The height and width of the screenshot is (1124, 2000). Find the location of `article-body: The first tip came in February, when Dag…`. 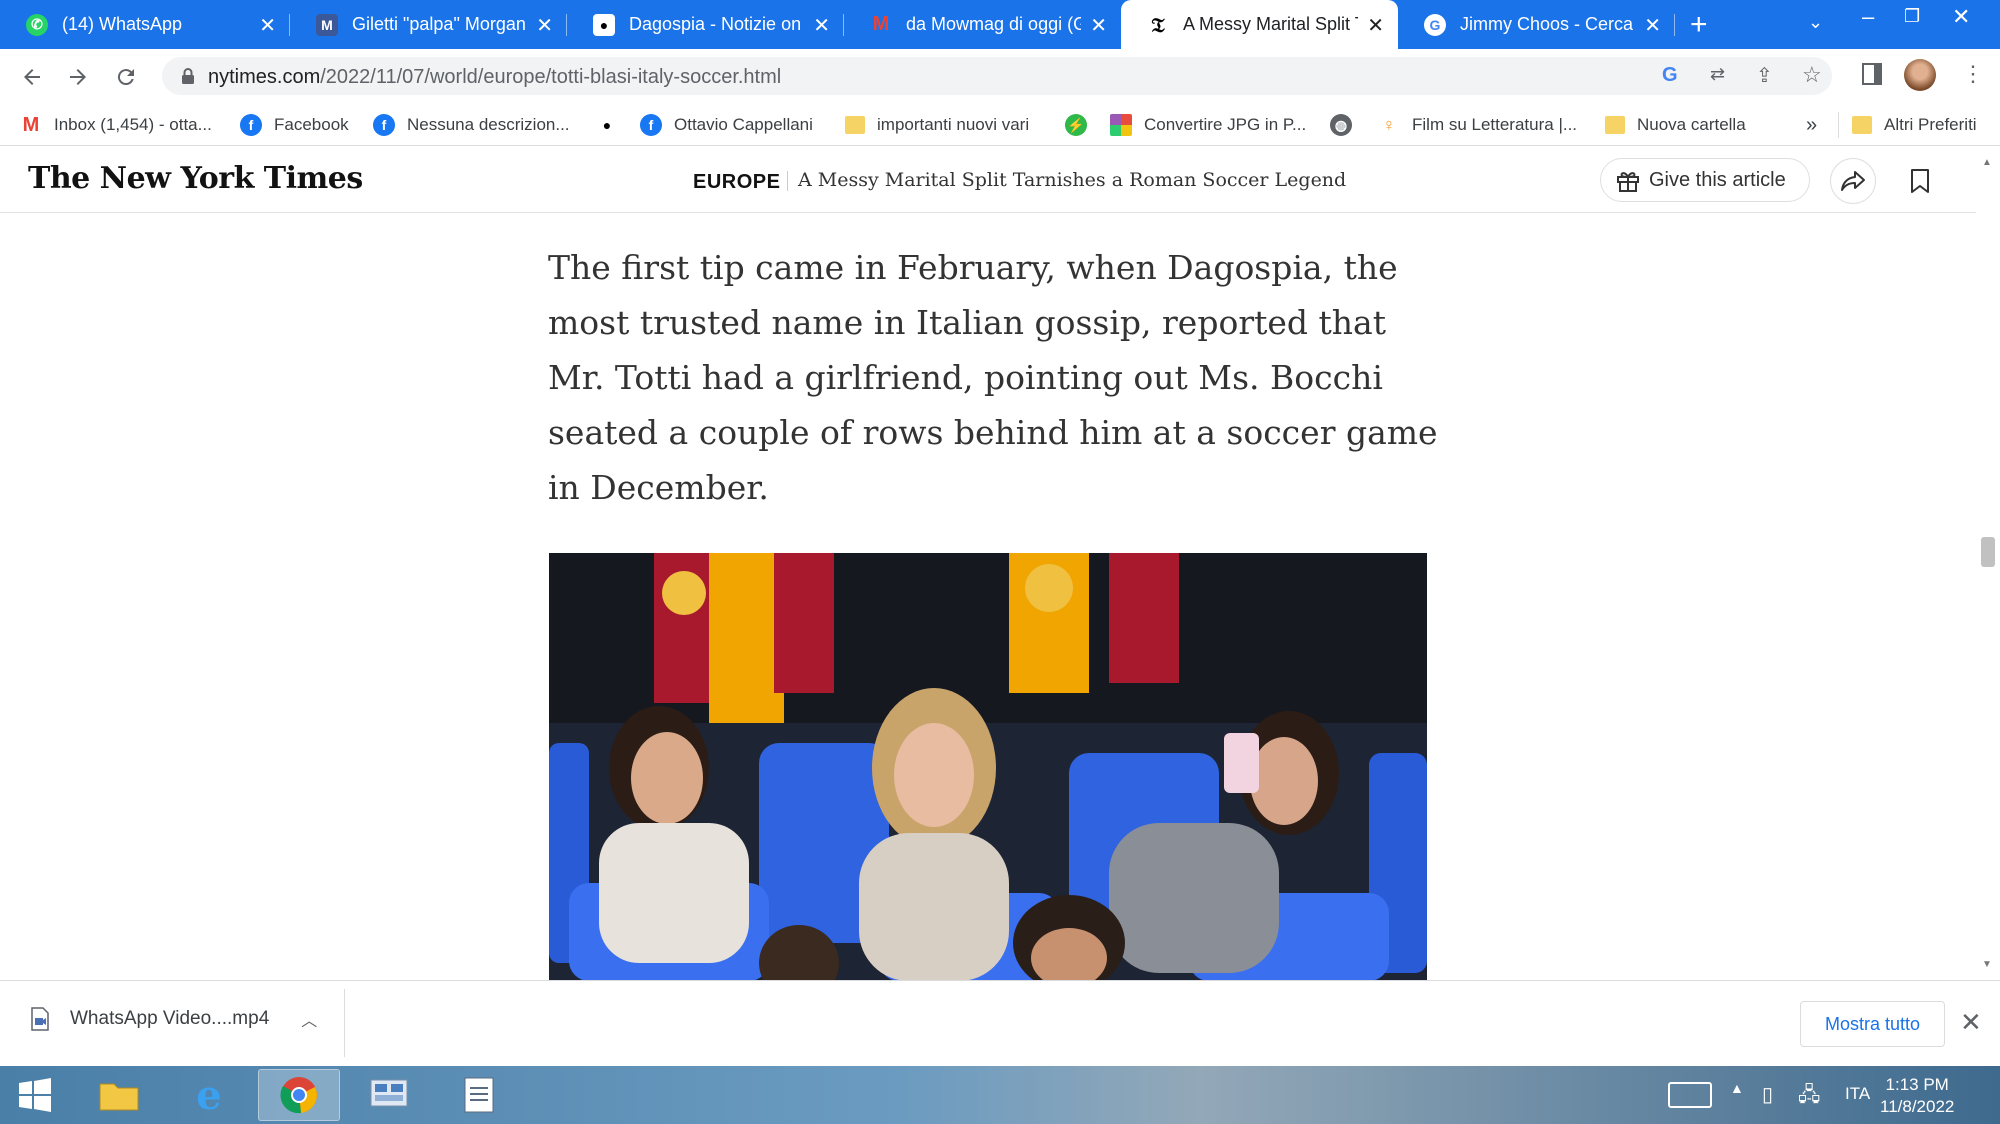

article-body: The first tip came in February, when Dag… is located at coordinates (998, 377).